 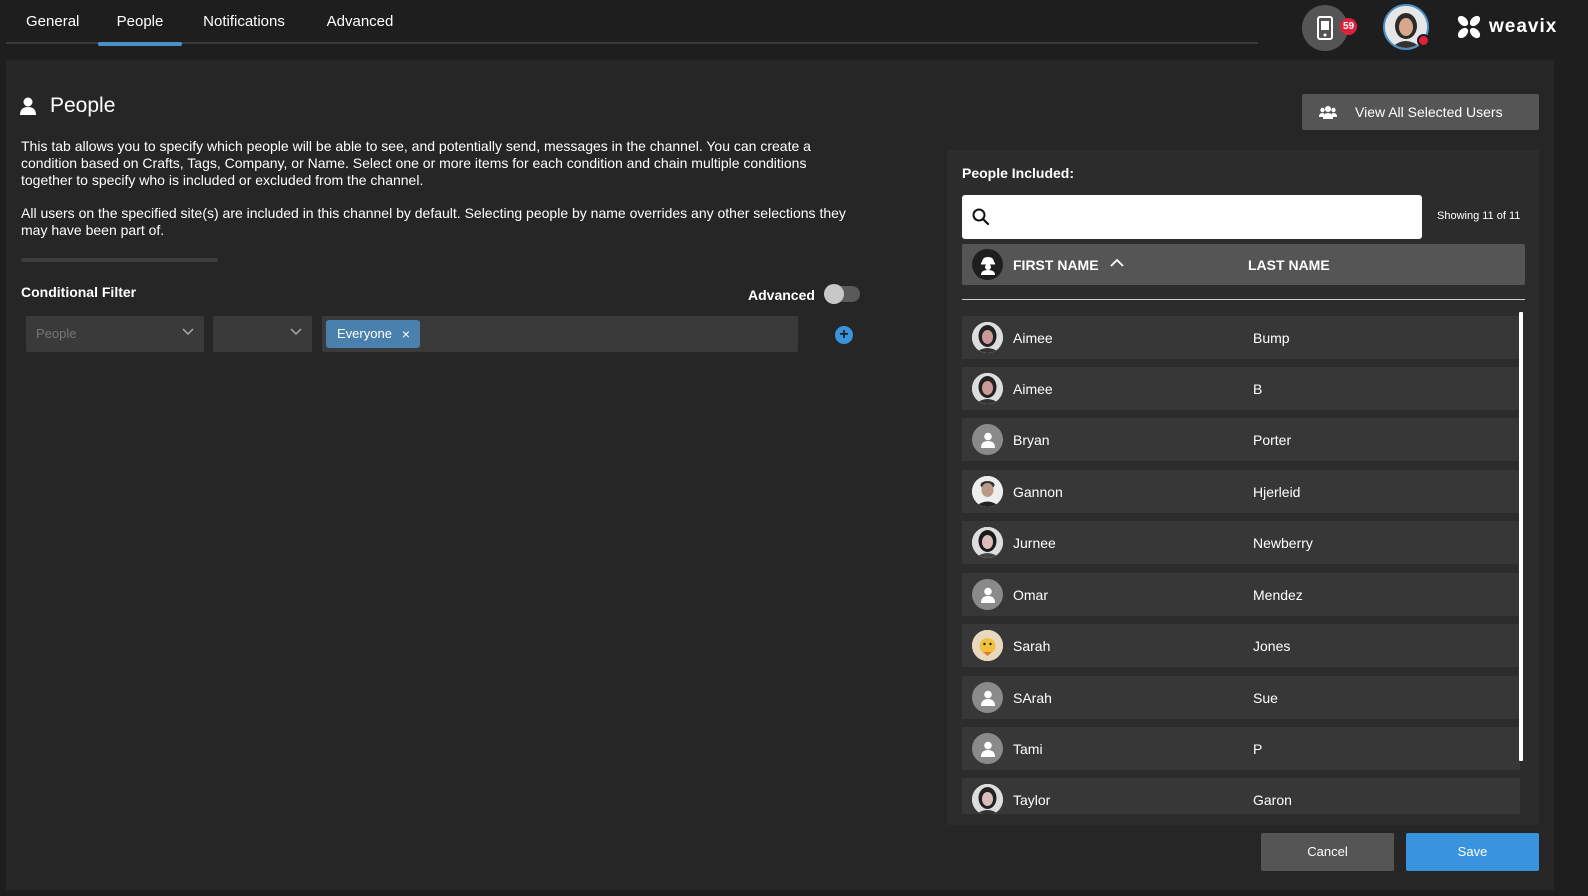 I want to click on cancel-button: Cancel, so click(x=1327, y=852).